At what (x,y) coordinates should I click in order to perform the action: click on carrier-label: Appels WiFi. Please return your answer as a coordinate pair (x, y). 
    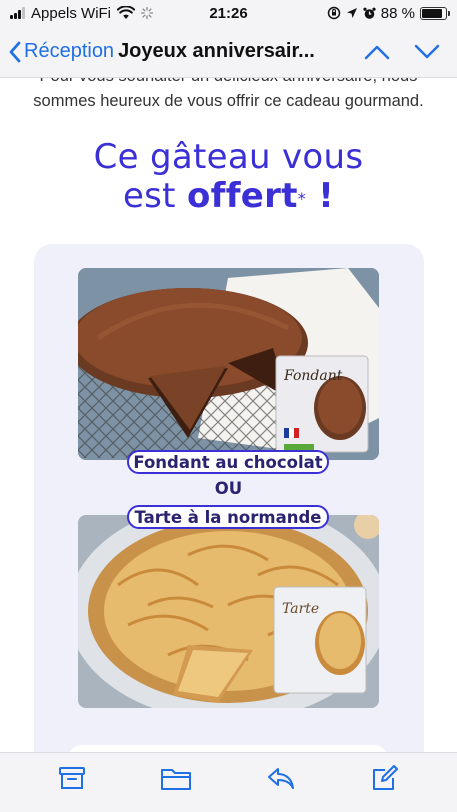
    Looking at the image, I should click on (71, 13).